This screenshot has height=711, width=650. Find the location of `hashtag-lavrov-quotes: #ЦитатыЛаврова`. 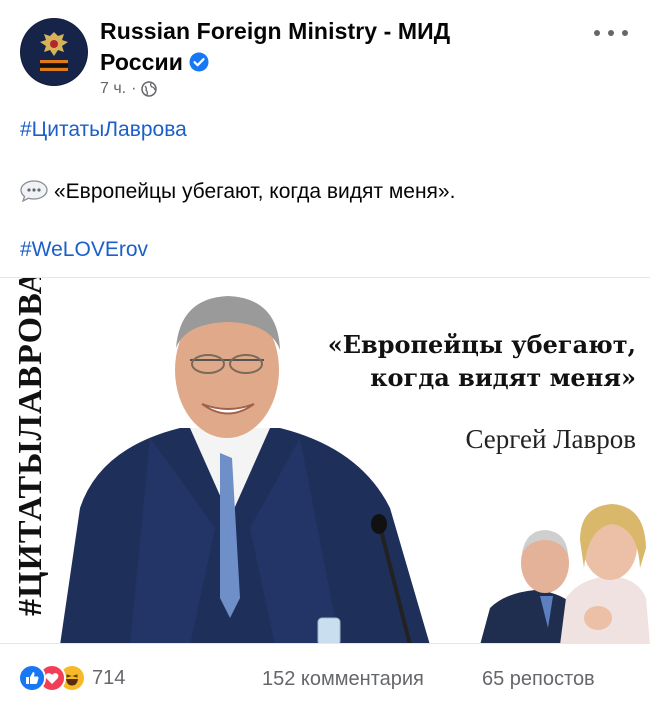

hashtag-lavrov-quotes: #ЦитатыЛаврова is located at coordinates (103, 129).